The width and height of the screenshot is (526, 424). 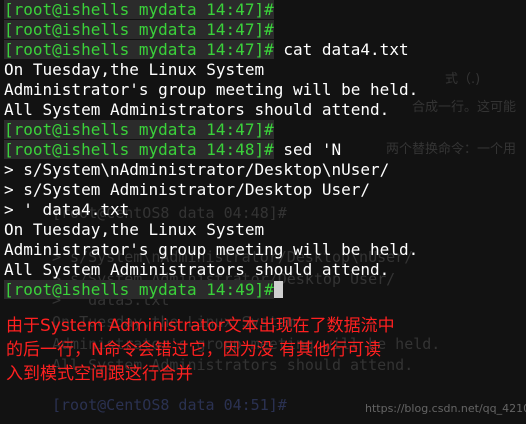 I want to click on output-text: > ' data4.txt, so click(x=67, y=209).